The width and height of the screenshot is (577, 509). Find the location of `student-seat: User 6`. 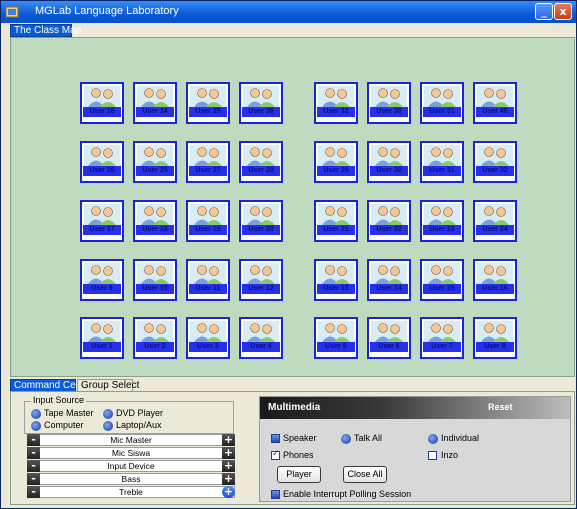

student-seat: User 6 is located at coordinates (389, 338).